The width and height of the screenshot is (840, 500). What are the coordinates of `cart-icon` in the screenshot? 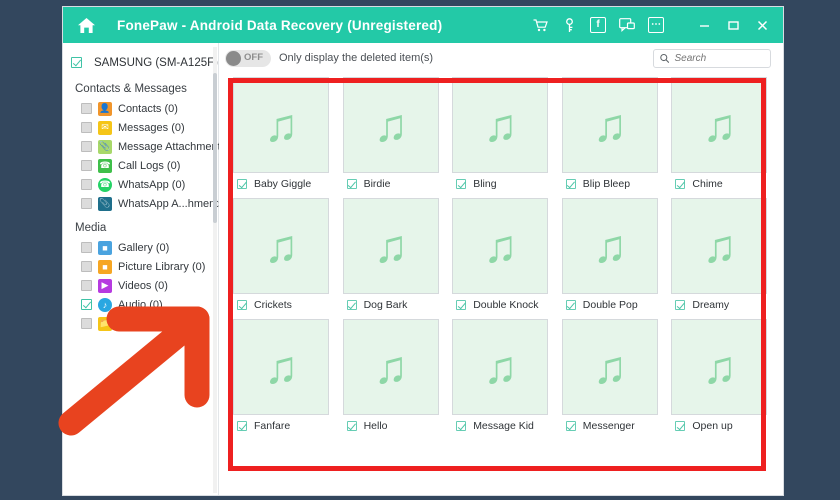 It's located at (540, 25).